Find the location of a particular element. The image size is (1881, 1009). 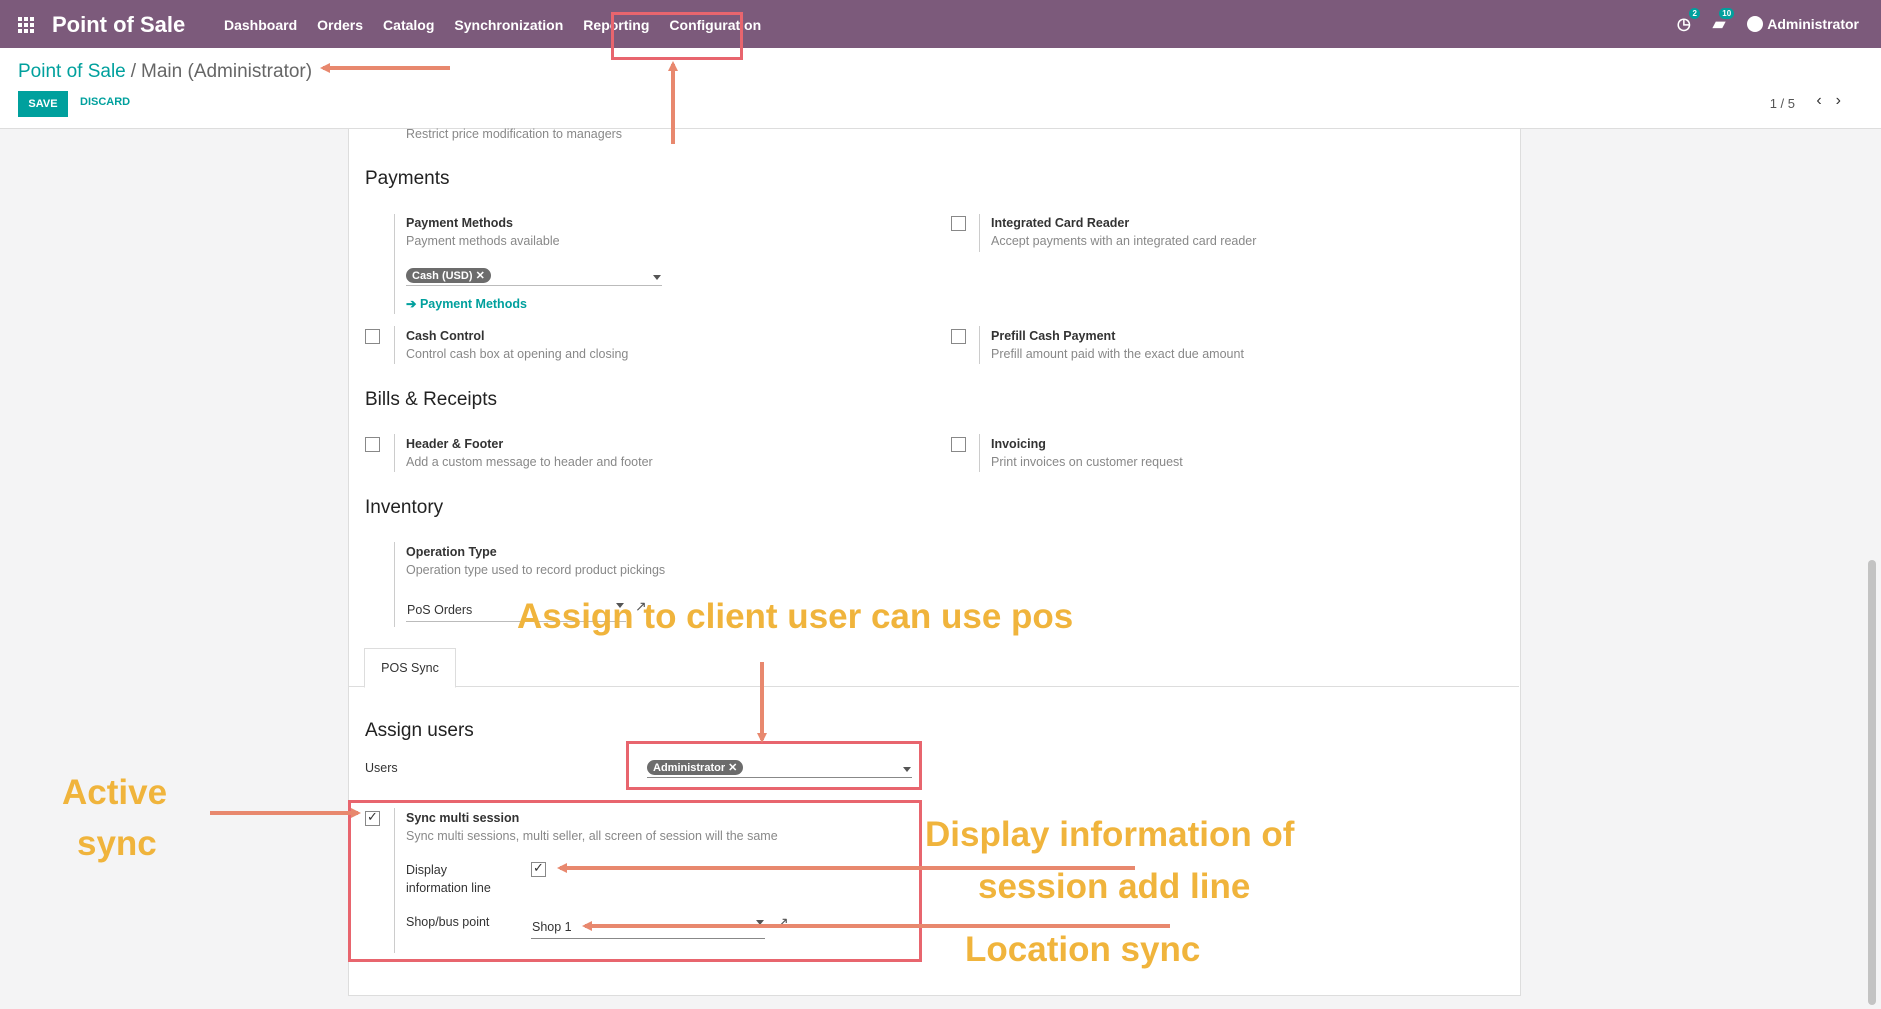

annotation-active-sync-line1: Active is located at coordinates (115, 792).